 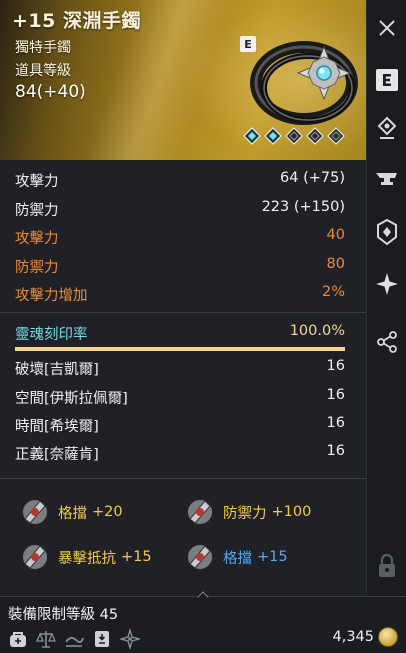 I want to click on close-button, so click(x=386, y=28).